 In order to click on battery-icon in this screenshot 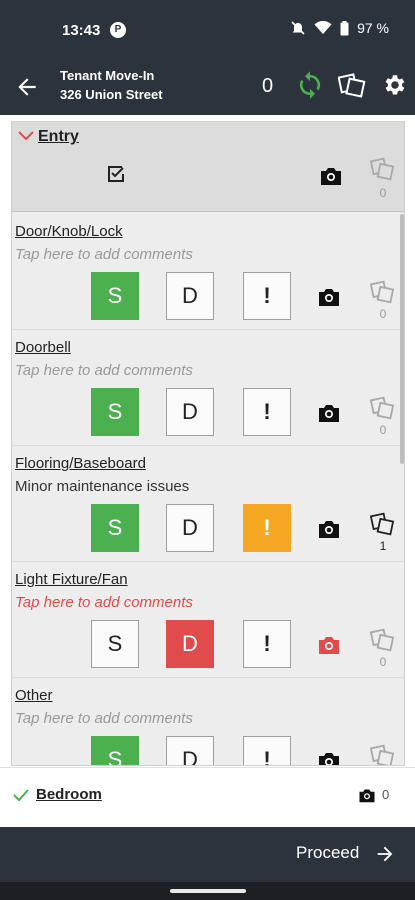, I will do `click(344, 27)`.